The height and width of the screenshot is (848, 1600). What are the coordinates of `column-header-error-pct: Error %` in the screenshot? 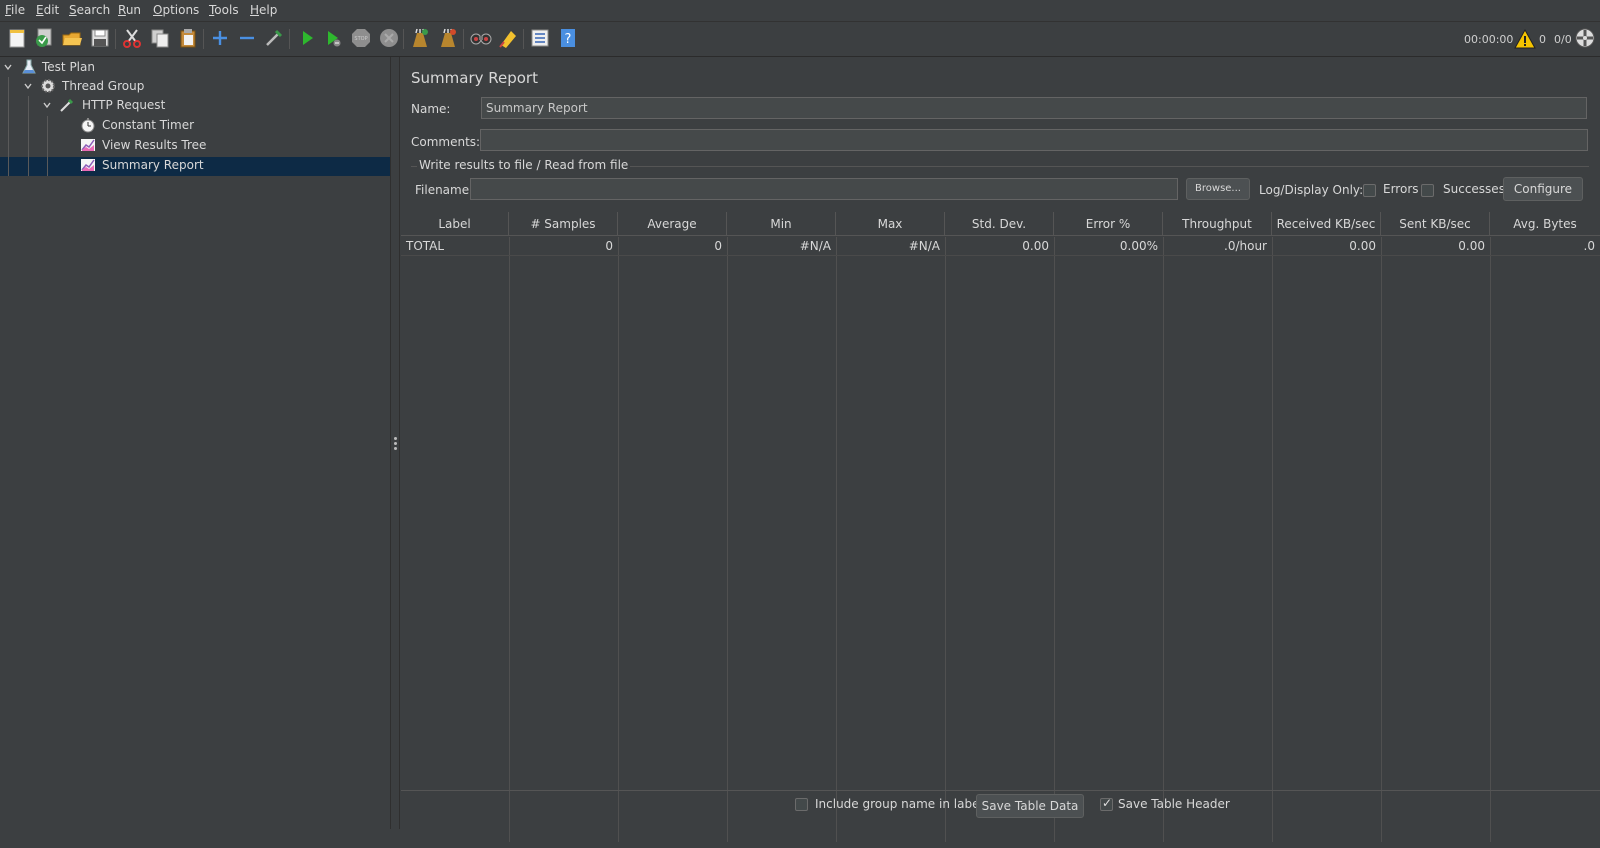 It's located at (1108, 224).